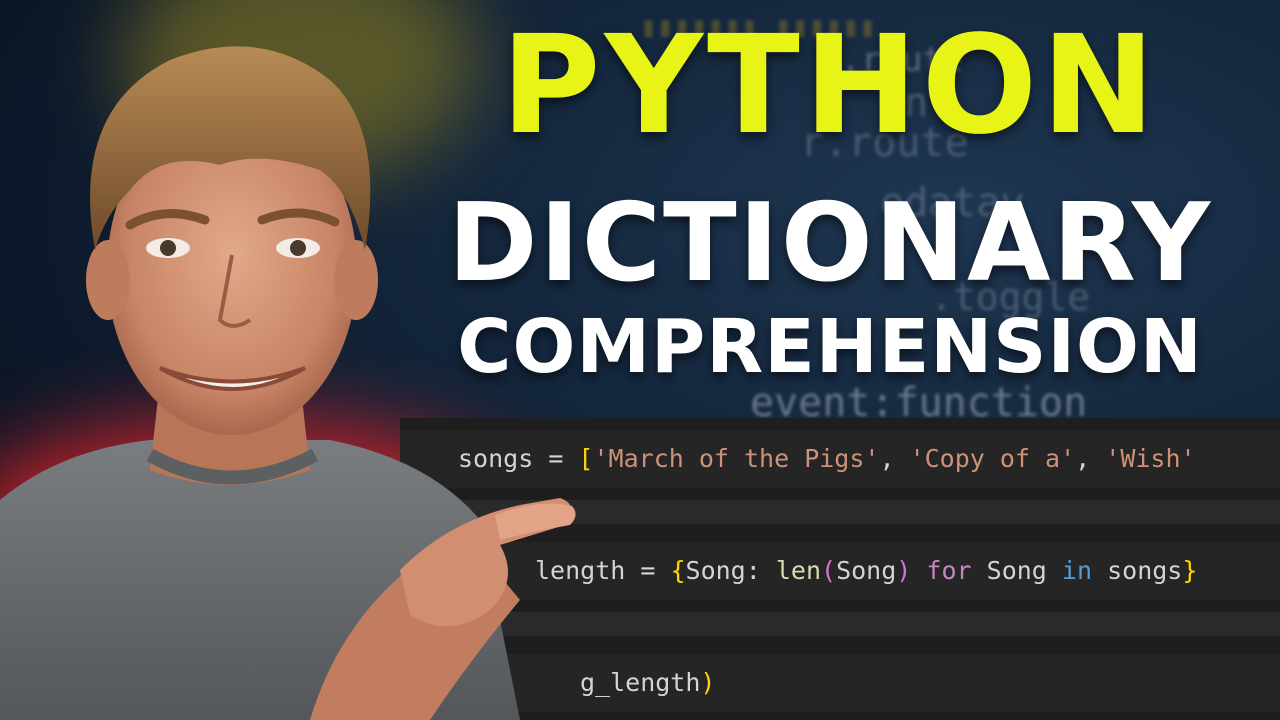 This screenshot has width=1280, height=720. Describe the element at coordinates (108, 280) in the screenshot. I see `left-ear` at that location.